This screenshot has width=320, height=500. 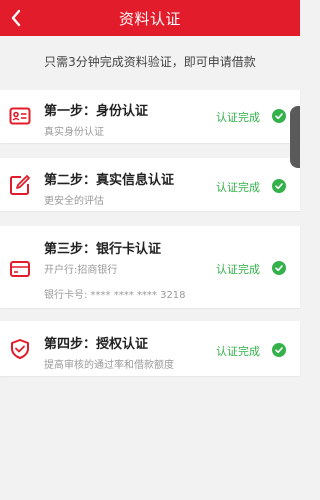 What do you see at coordinates (20, 349) in the screenshot?
I see `shield-check-icon` at bounding box center [20, 349].